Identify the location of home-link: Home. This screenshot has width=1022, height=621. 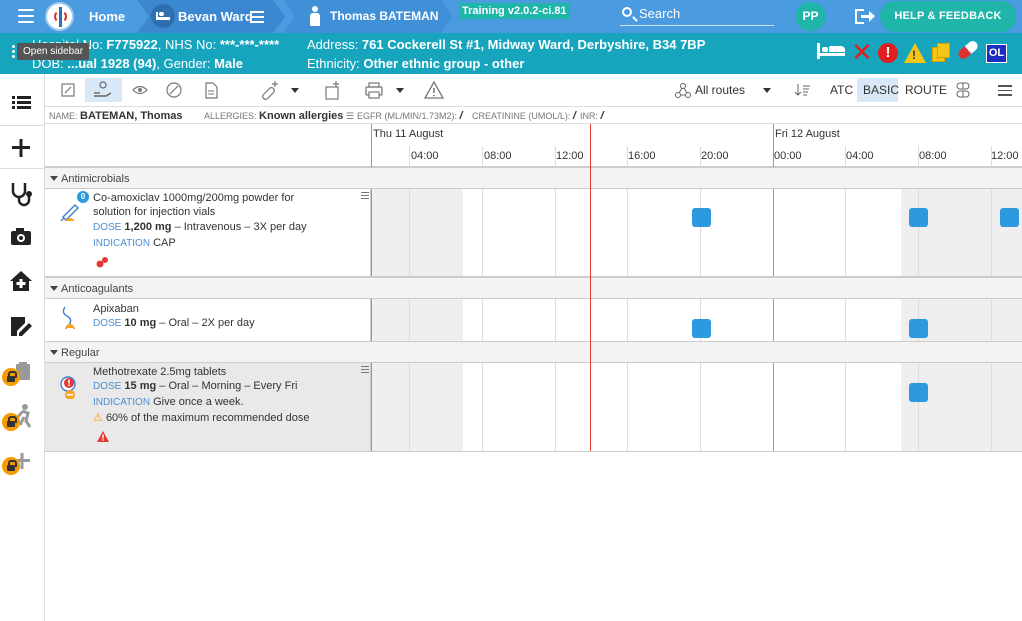
(107, 16).